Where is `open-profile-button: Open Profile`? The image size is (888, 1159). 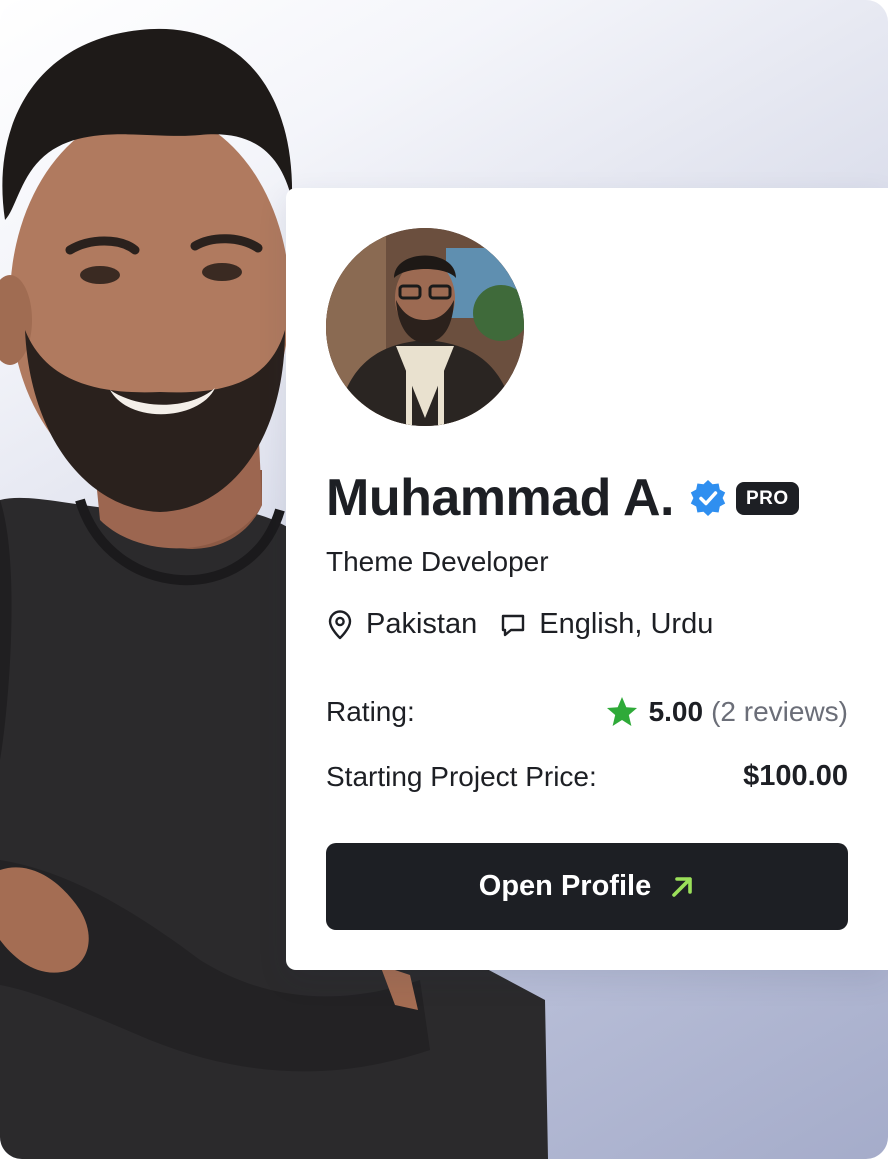 open-profile-button: Open Profile is located at coordinates (587, 886).